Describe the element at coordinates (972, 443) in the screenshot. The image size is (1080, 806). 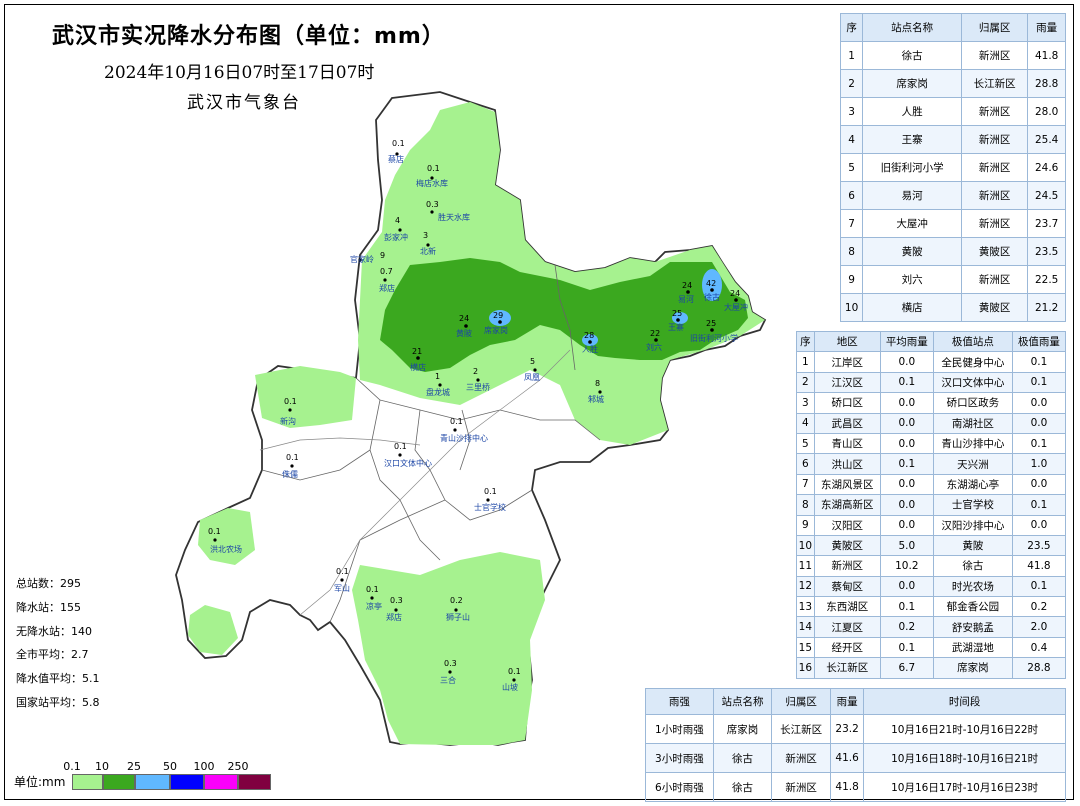
I see `table-cell: 青山沙排中心` at that location.